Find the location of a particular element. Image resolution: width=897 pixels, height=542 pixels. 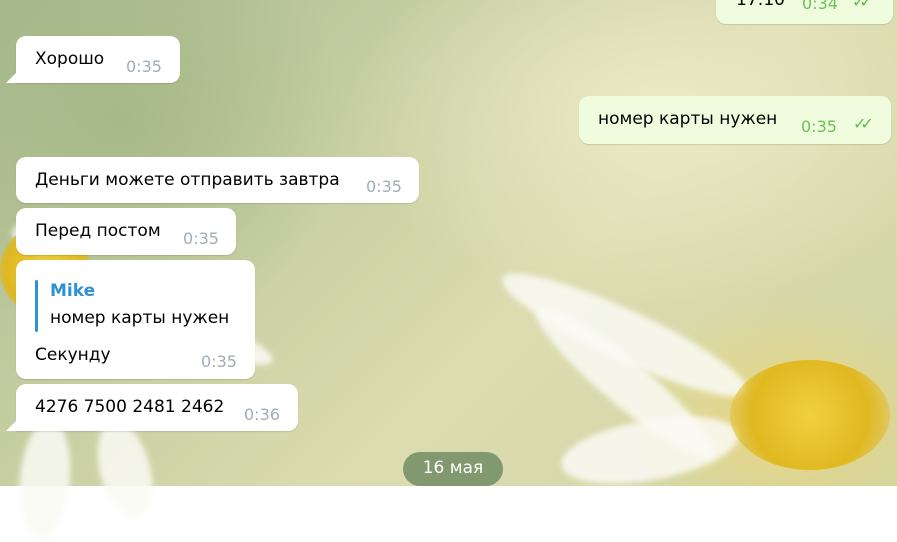

message-incoming: Хорошо 0:35 is located at coordinates (98, 59).